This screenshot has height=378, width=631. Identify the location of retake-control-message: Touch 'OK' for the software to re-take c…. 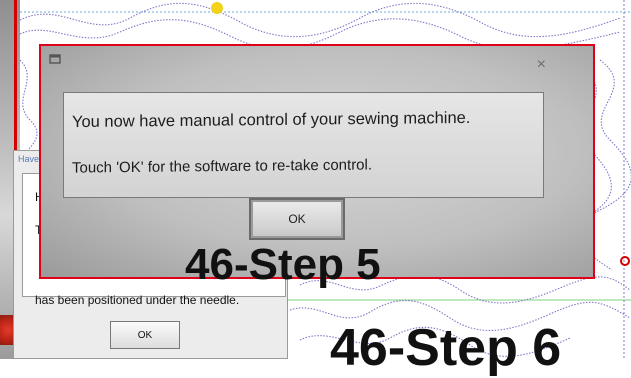
(222, 166).